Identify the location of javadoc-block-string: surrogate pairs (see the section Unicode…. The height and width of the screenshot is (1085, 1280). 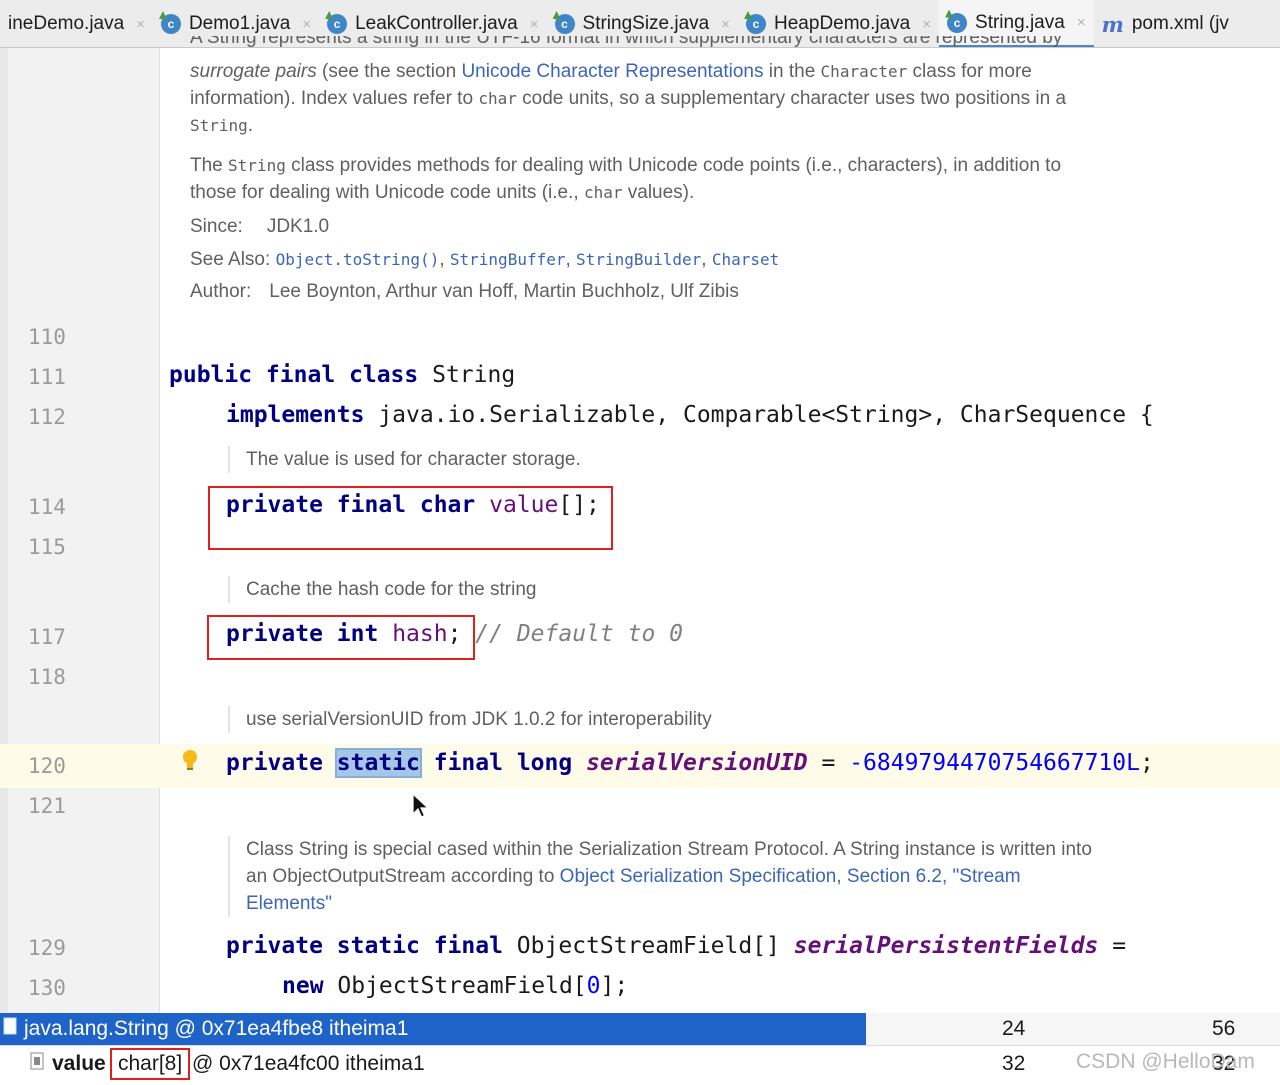
(690, 98).